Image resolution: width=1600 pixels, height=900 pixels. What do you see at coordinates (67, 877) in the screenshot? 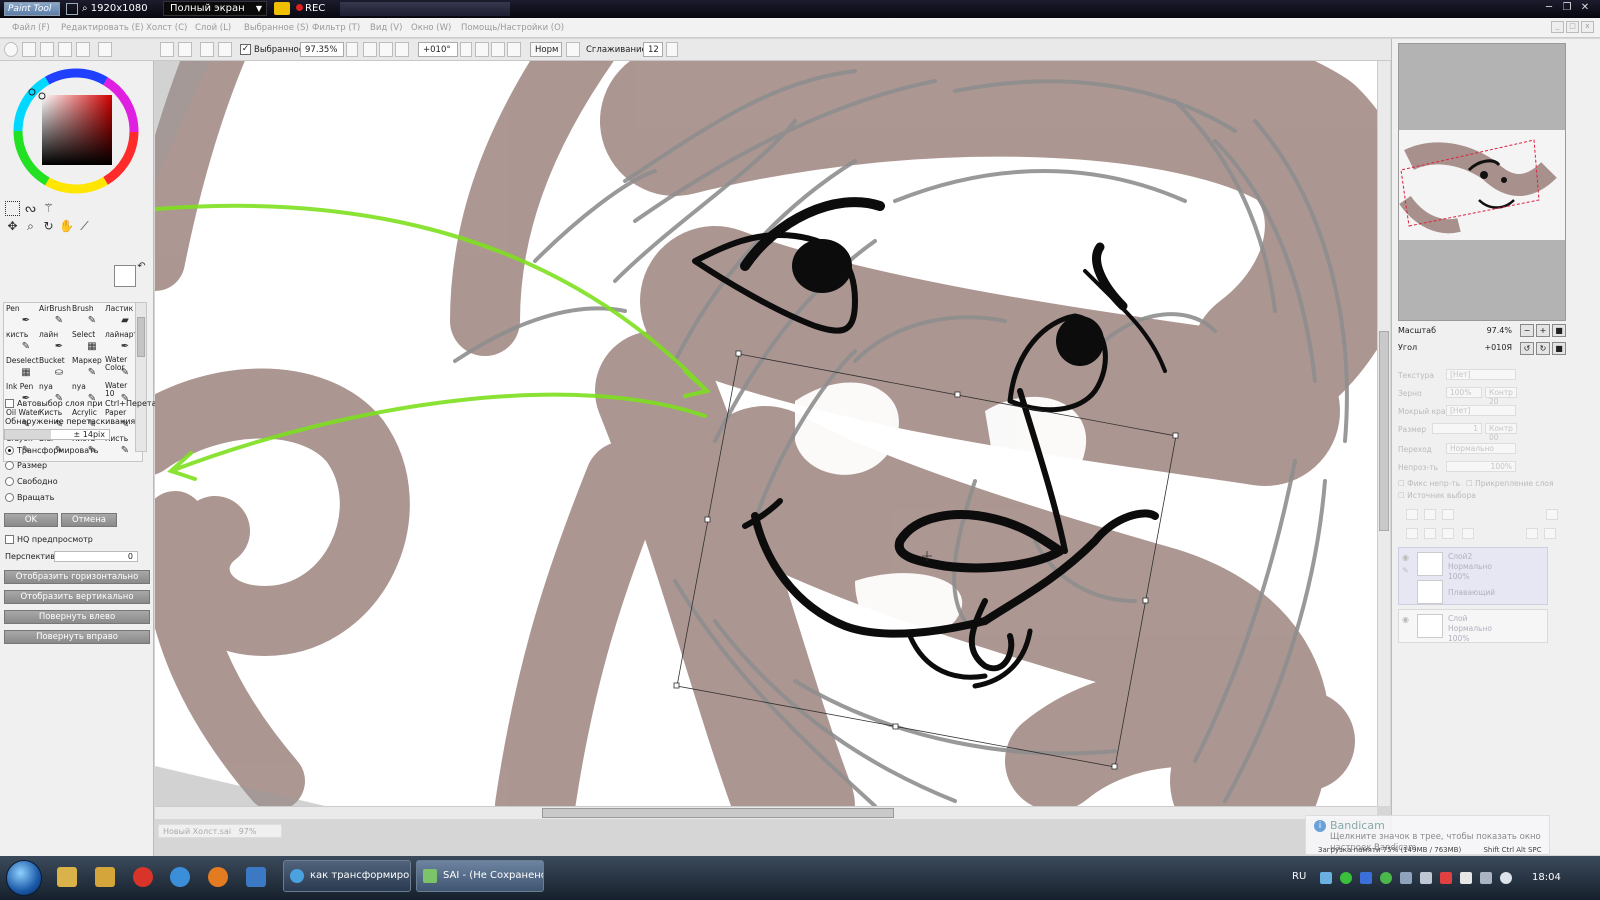
I see `explorer-icon` at bounding box center [67, 877].